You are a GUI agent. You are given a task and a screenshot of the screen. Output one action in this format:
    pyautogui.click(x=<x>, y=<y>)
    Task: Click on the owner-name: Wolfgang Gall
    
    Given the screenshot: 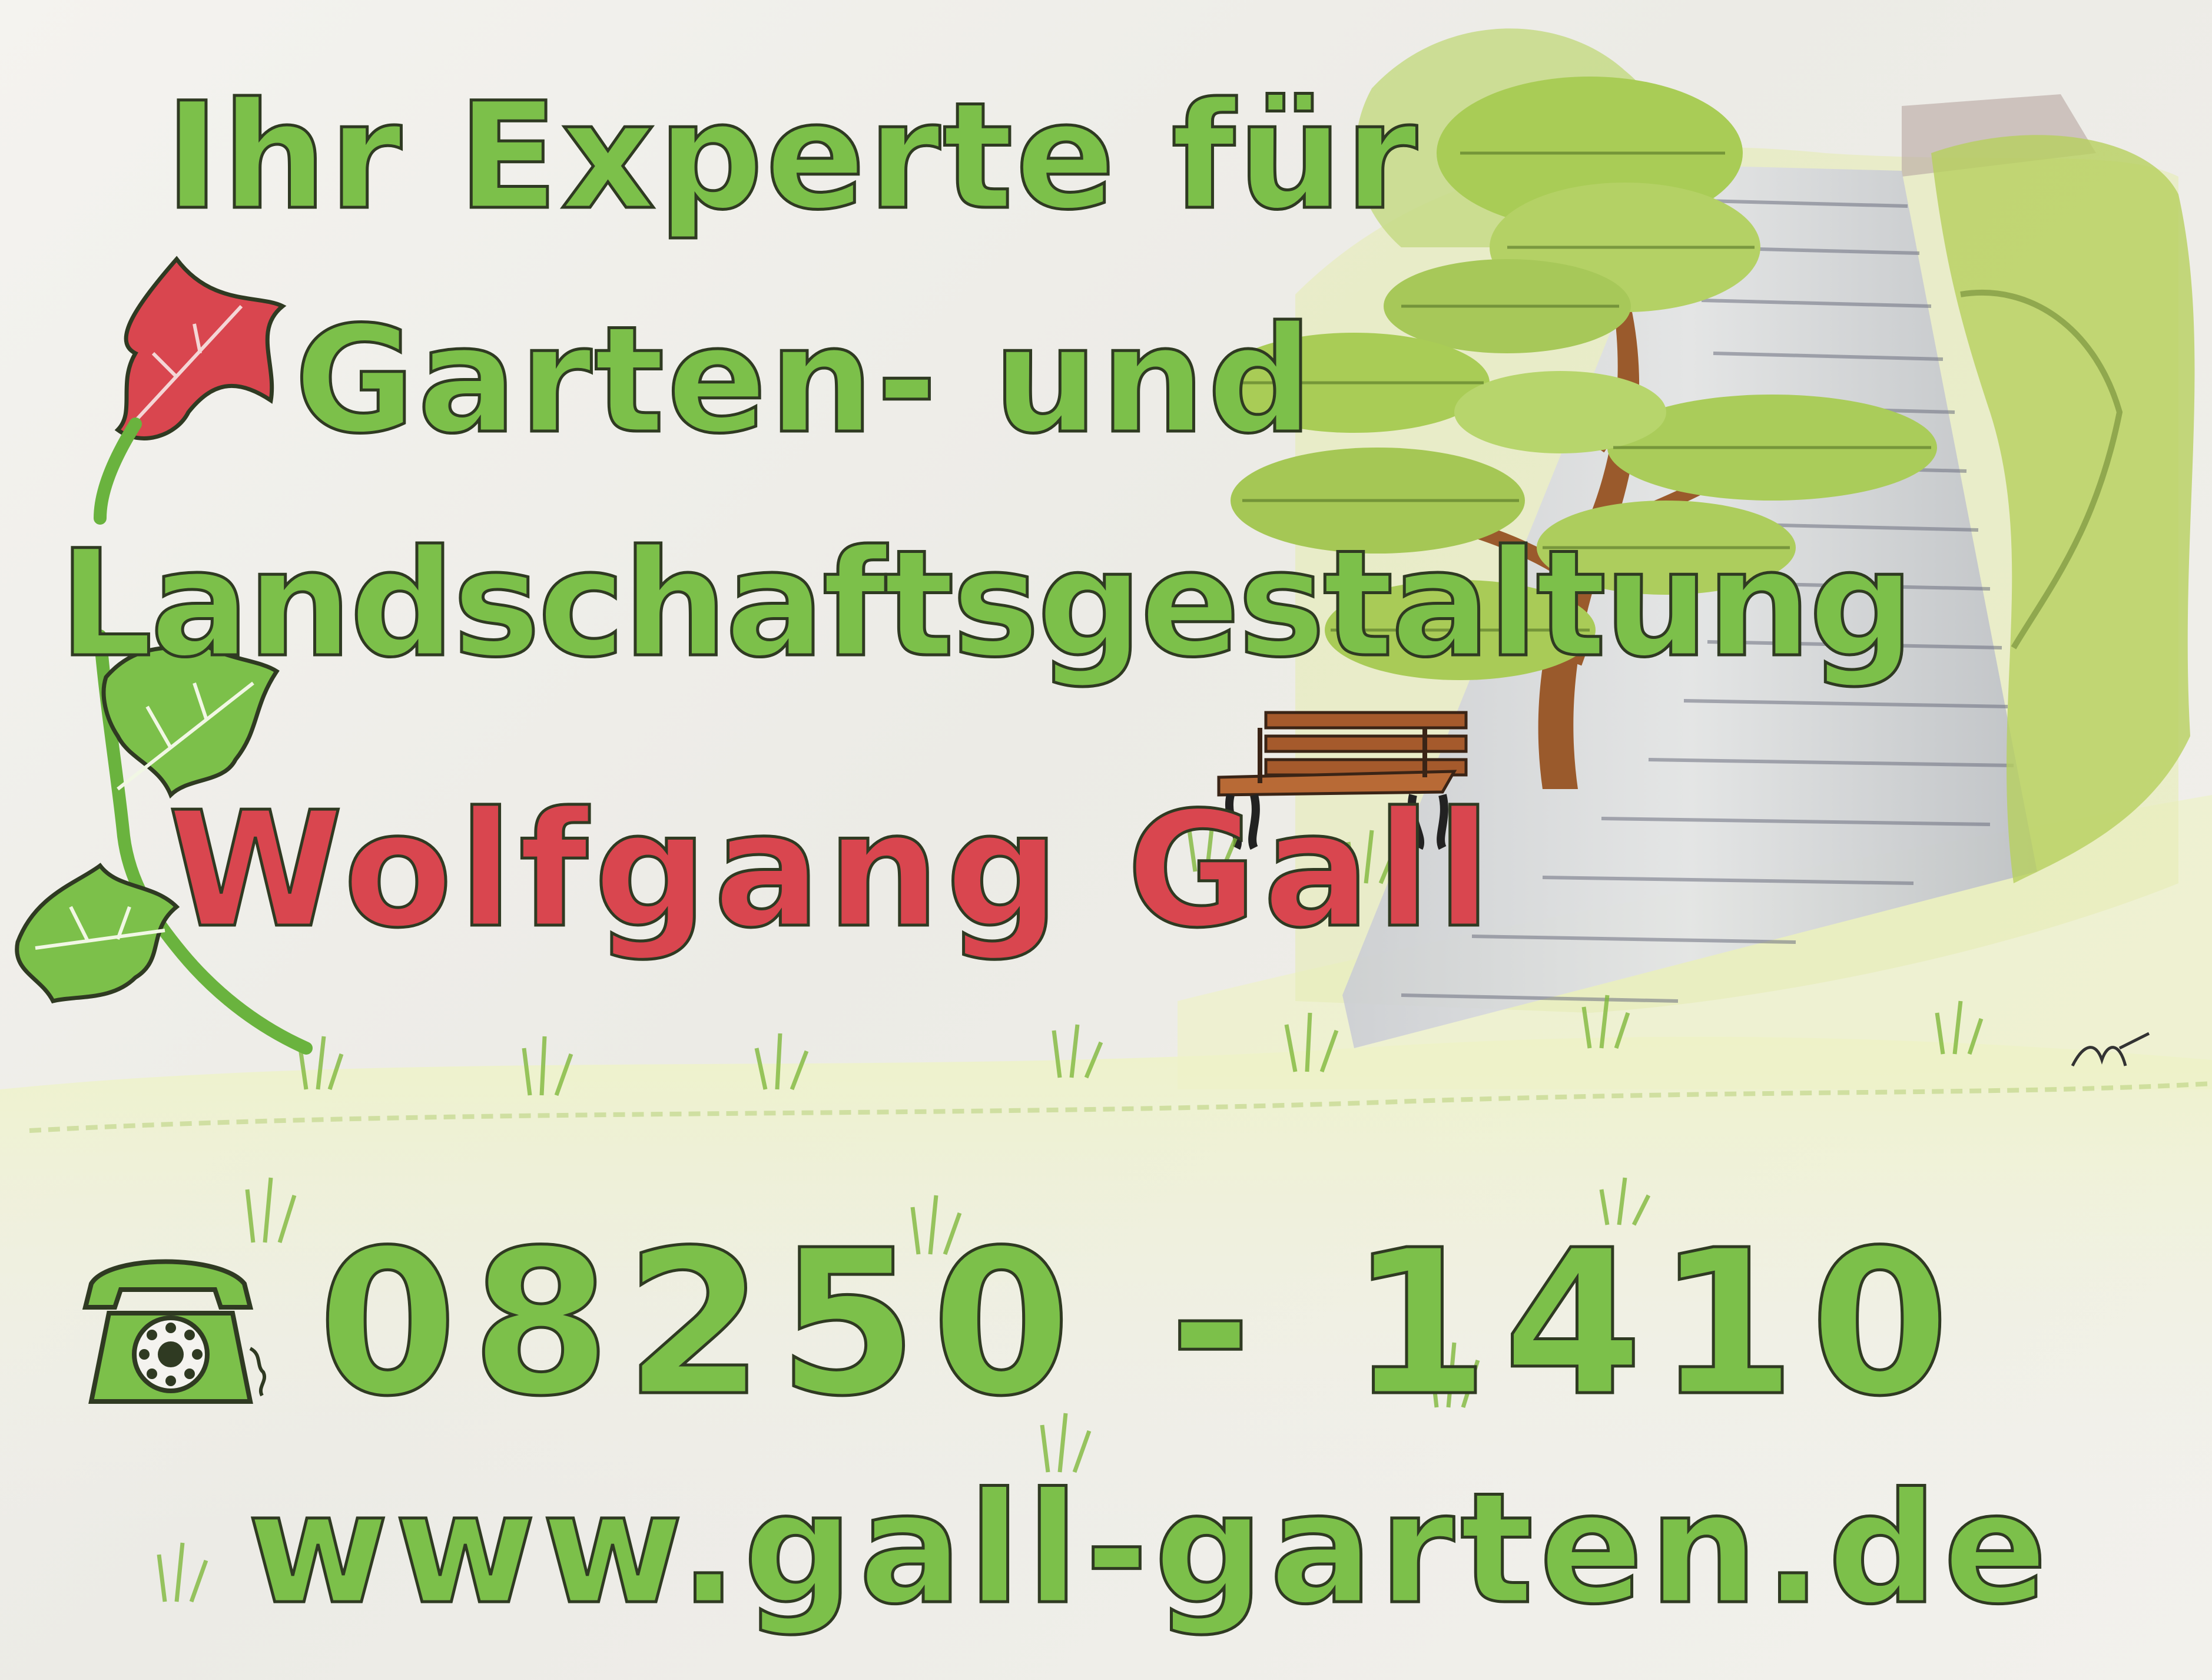 What is the action you would take?
    pyautogui.click(x=832, y=870)
    